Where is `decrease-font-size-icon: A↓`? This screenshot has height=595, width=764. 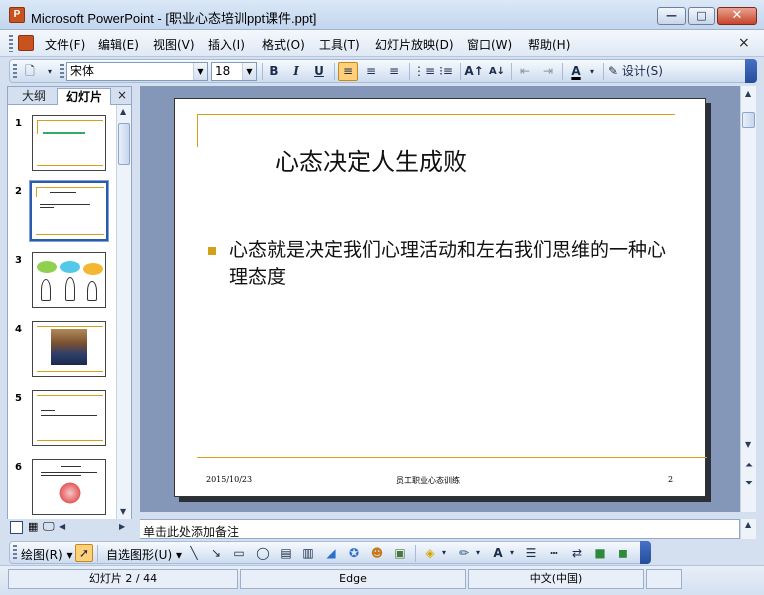
decrease-font-size-icon: A↓ is located at coordinates (497, 71).